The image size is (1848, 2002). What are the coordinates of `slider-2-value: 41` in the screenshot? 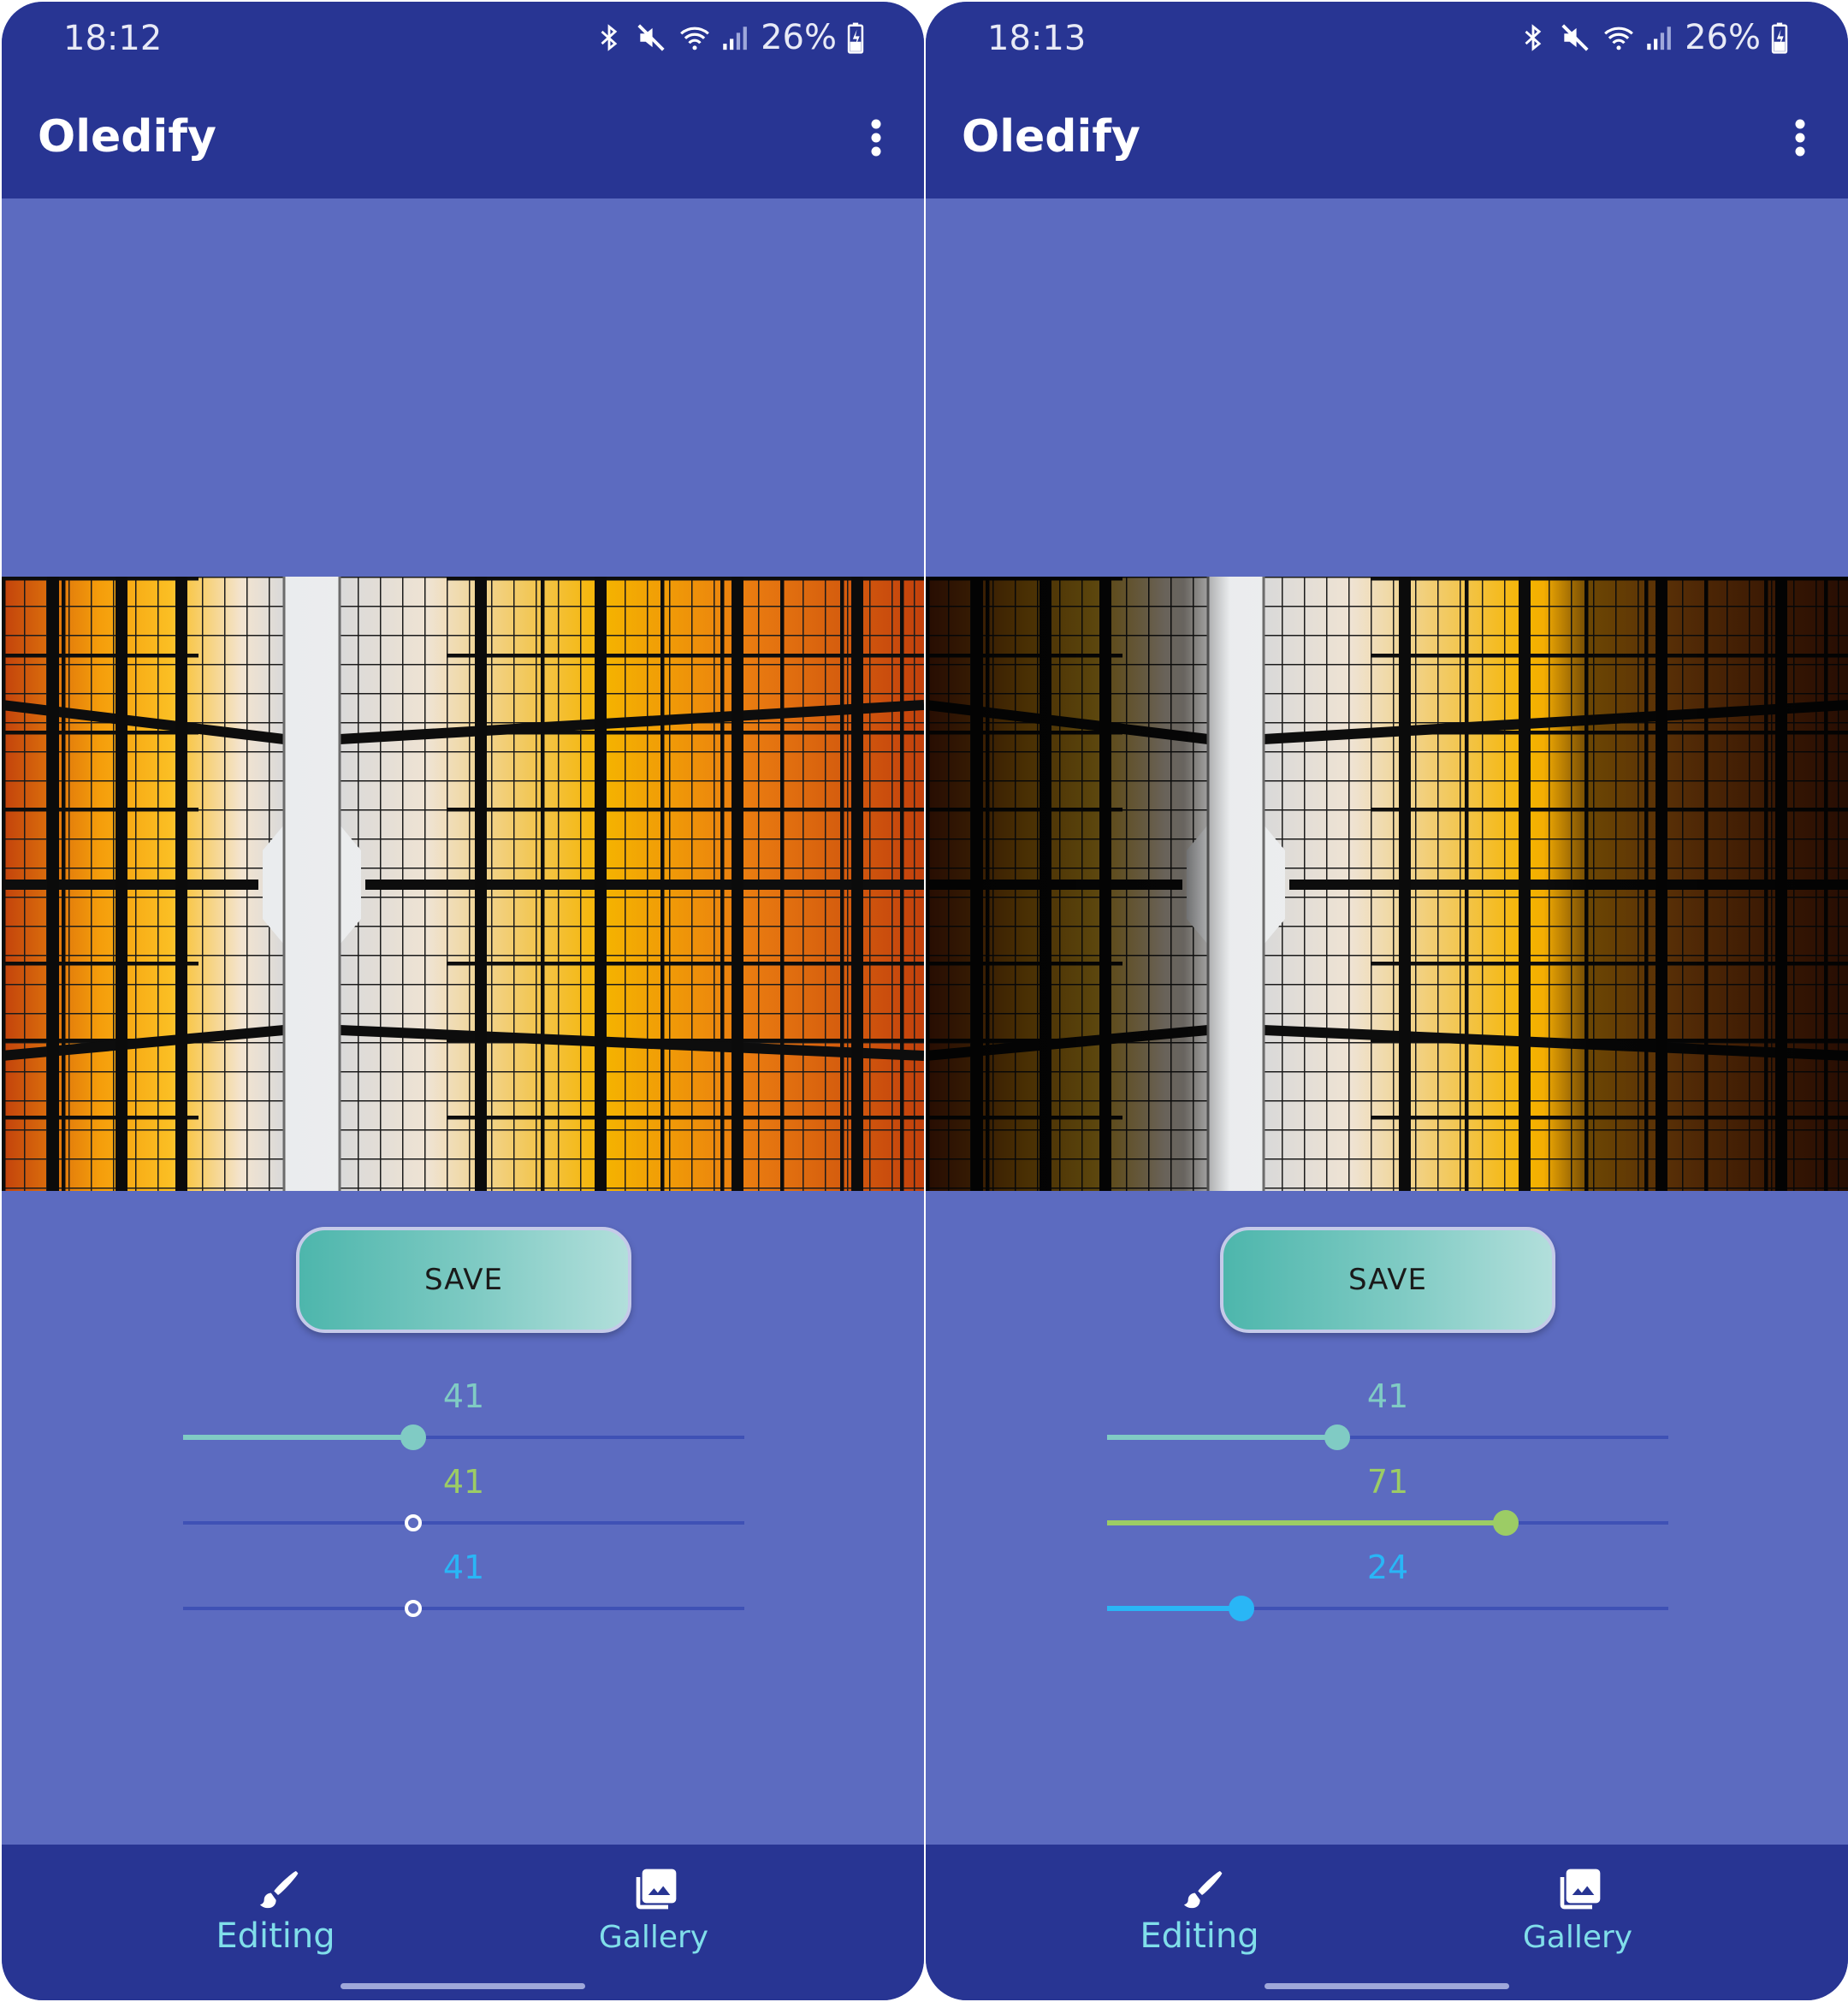 It's located at (463, 1482).